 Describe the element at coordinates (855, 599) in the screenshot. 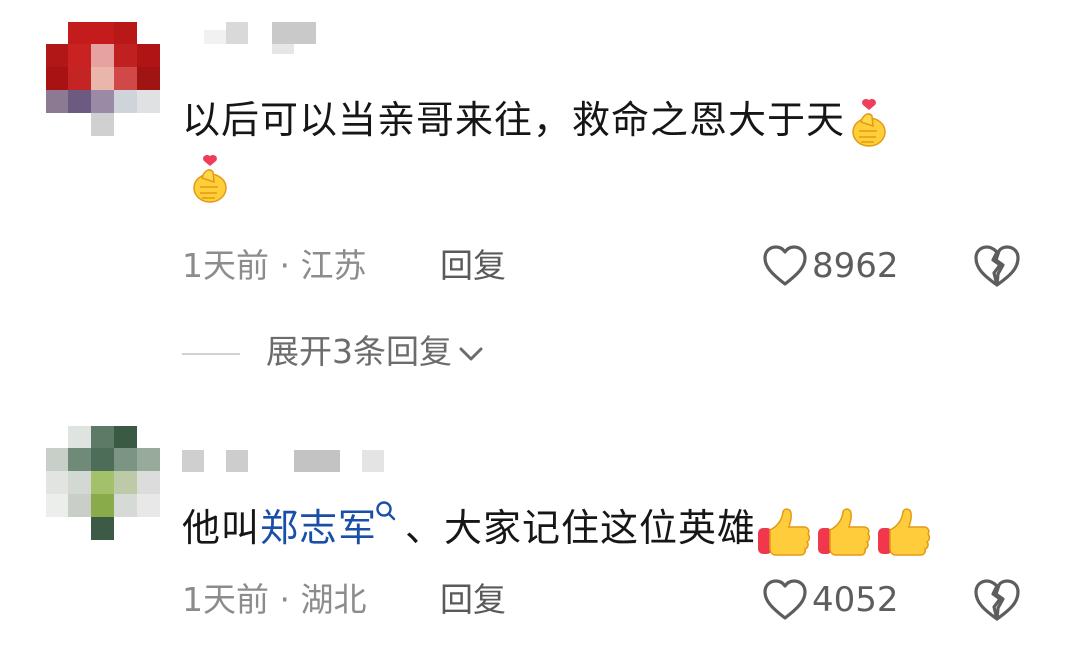

I see `like-count: 4052` at that location.